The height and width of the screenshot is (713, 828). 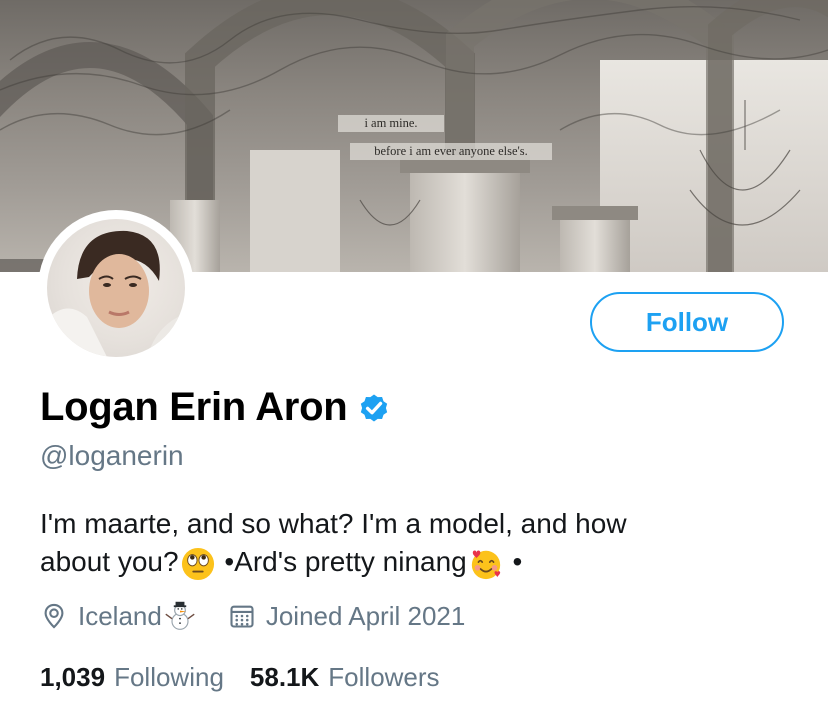 I want to click on bio-text-a: about you?, so click(x=109, y=561).